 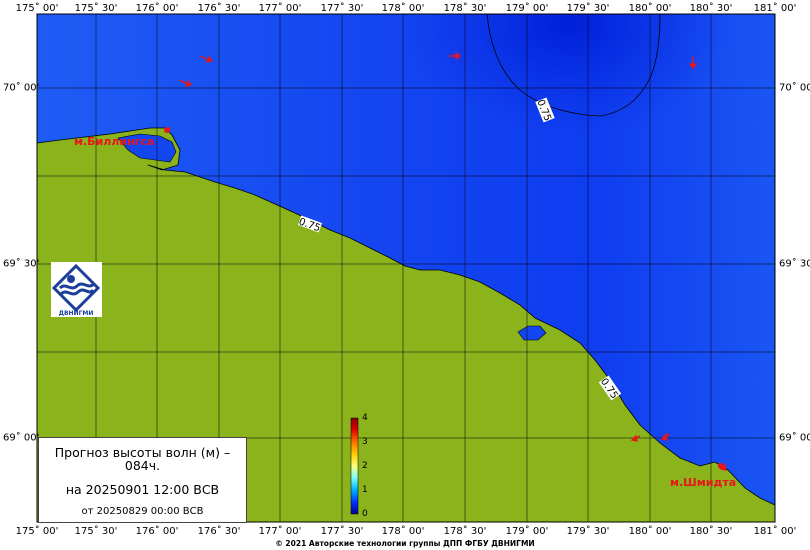 What do you see at coordinates (365, 514) in the screenshot?
I see `scale-tick: 0` at bounding box center [365, 514].